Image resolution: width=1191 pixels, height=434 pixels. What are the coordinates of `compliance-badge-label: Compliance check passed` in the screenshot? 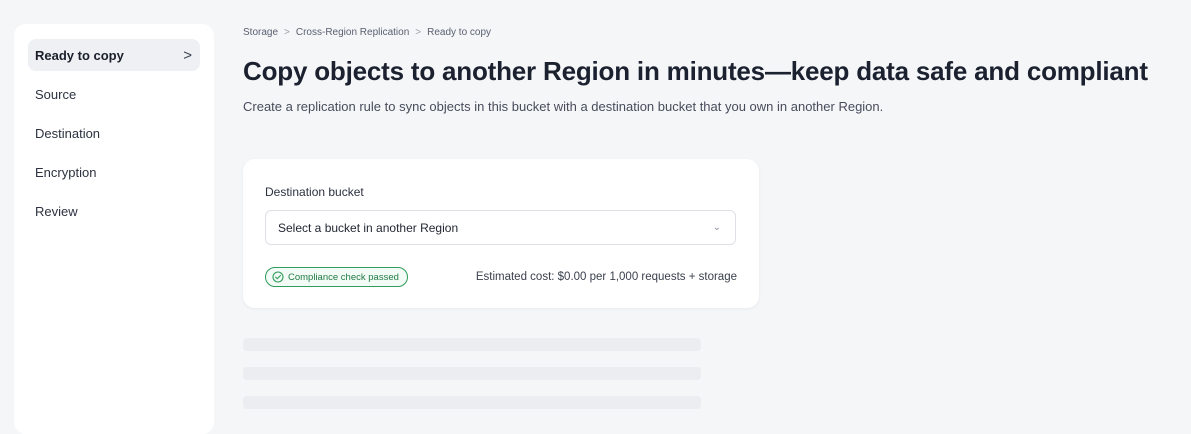 It's located at (343, 277).